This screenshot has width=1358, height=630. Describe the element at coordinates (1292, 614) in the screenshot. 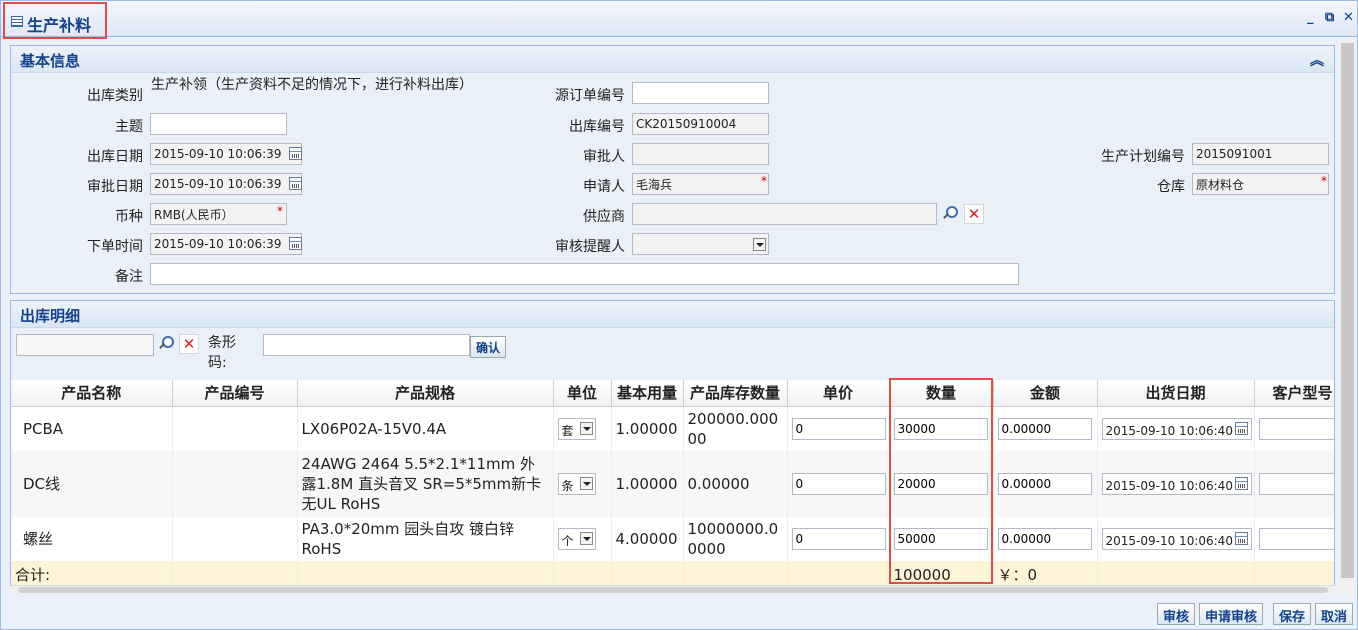

I see `save-button: 保存` at that location.